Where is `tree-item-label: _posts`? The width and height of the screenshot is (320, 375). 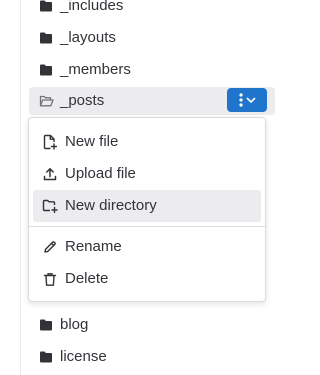
tree-item-label: _posts is located at coordinates (82, 100).